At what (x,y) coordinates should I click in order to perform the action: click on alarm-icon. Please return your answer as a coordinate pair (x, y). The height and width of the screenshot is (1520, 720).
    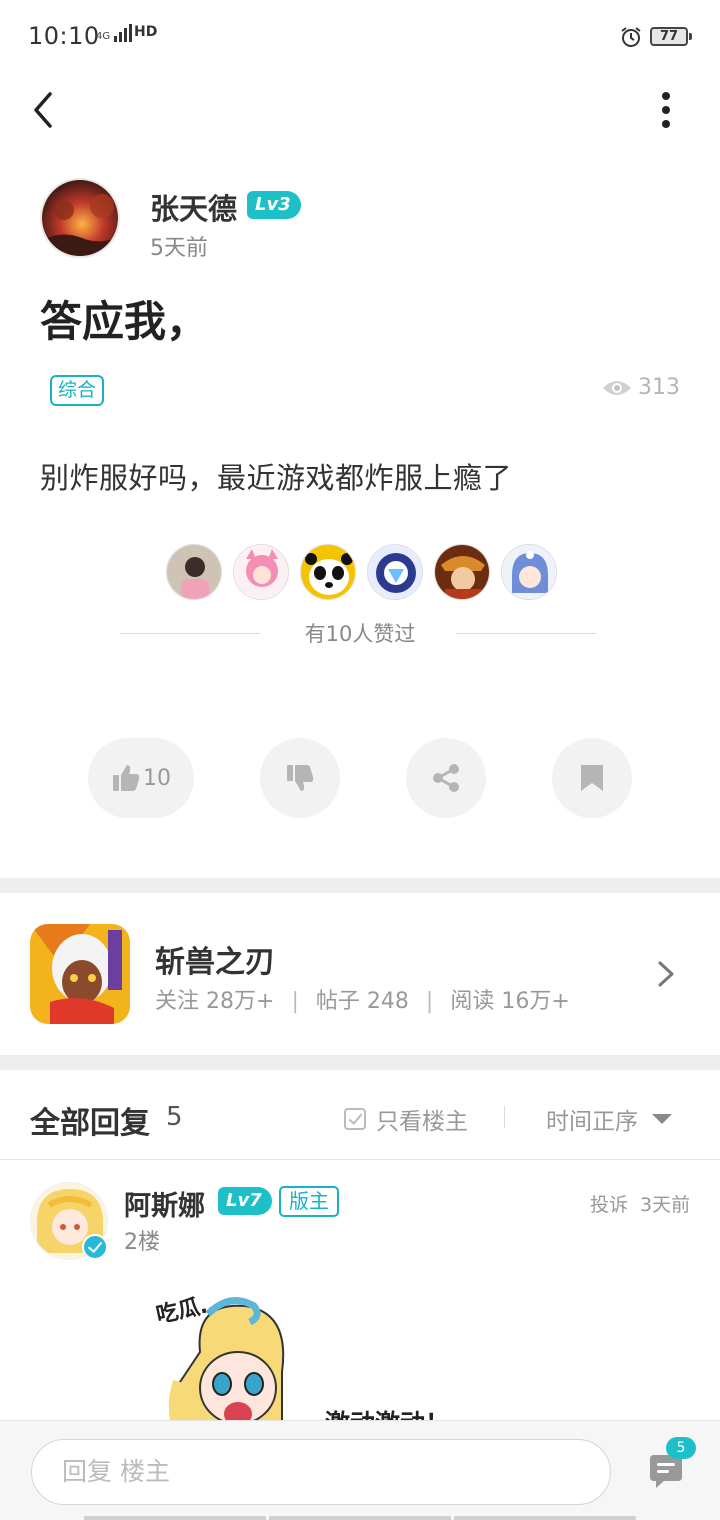
    Looking at the image, I should click on (631, 37).